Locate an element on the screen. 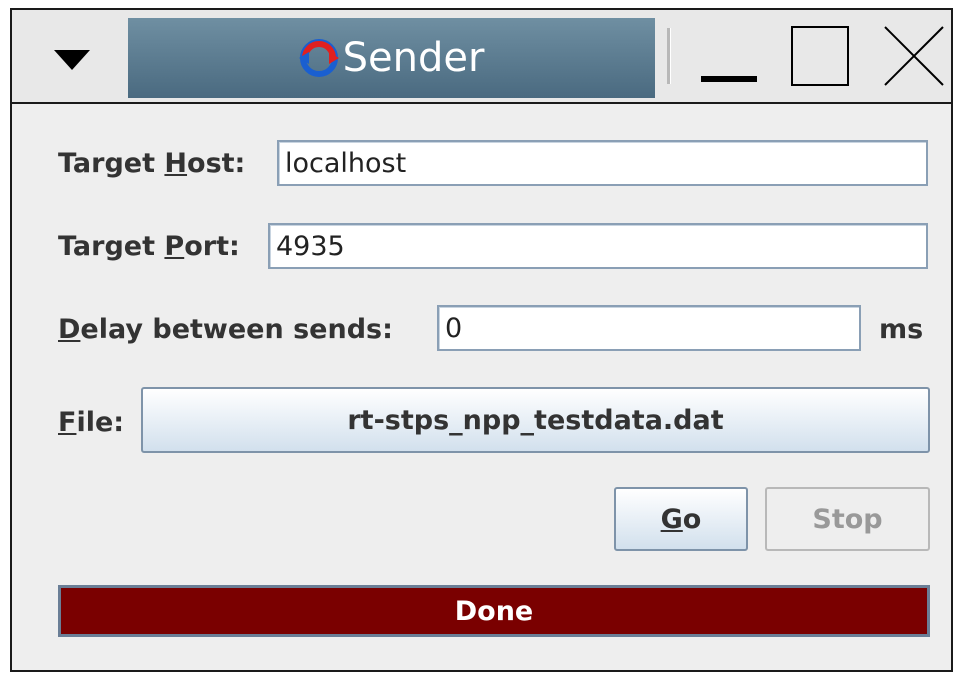 The height and width of the screenshot is (683, 964). target-host-label: Target Host: is located at coordinates (151, 163).